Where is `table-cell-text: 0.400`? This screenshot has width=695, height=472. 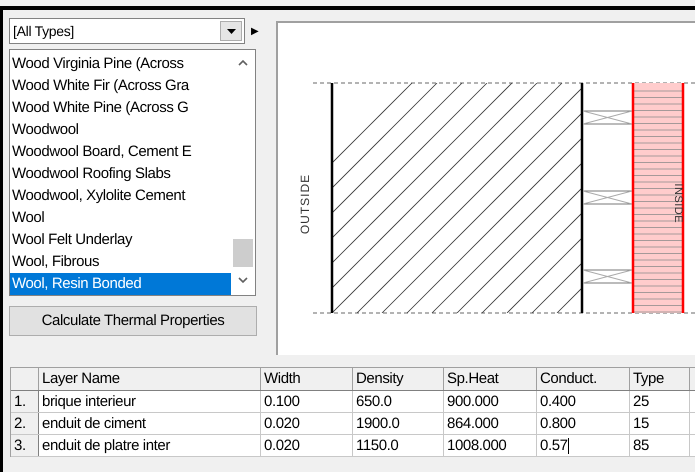
table-cell-text: 0.400 is located at coordinates (558, 402).